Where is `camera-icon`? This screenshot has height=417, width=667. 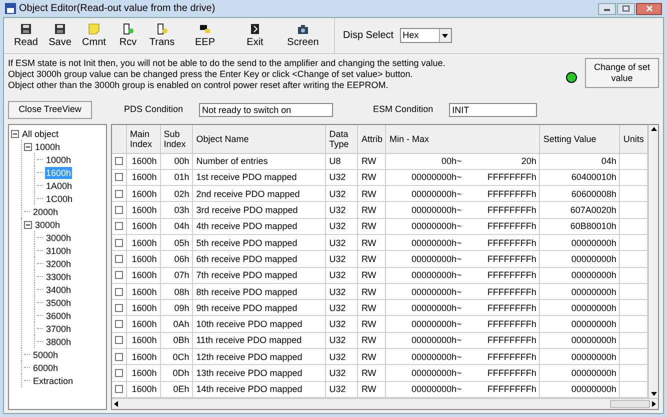
camera-icon is located at coordinates (303, 29).